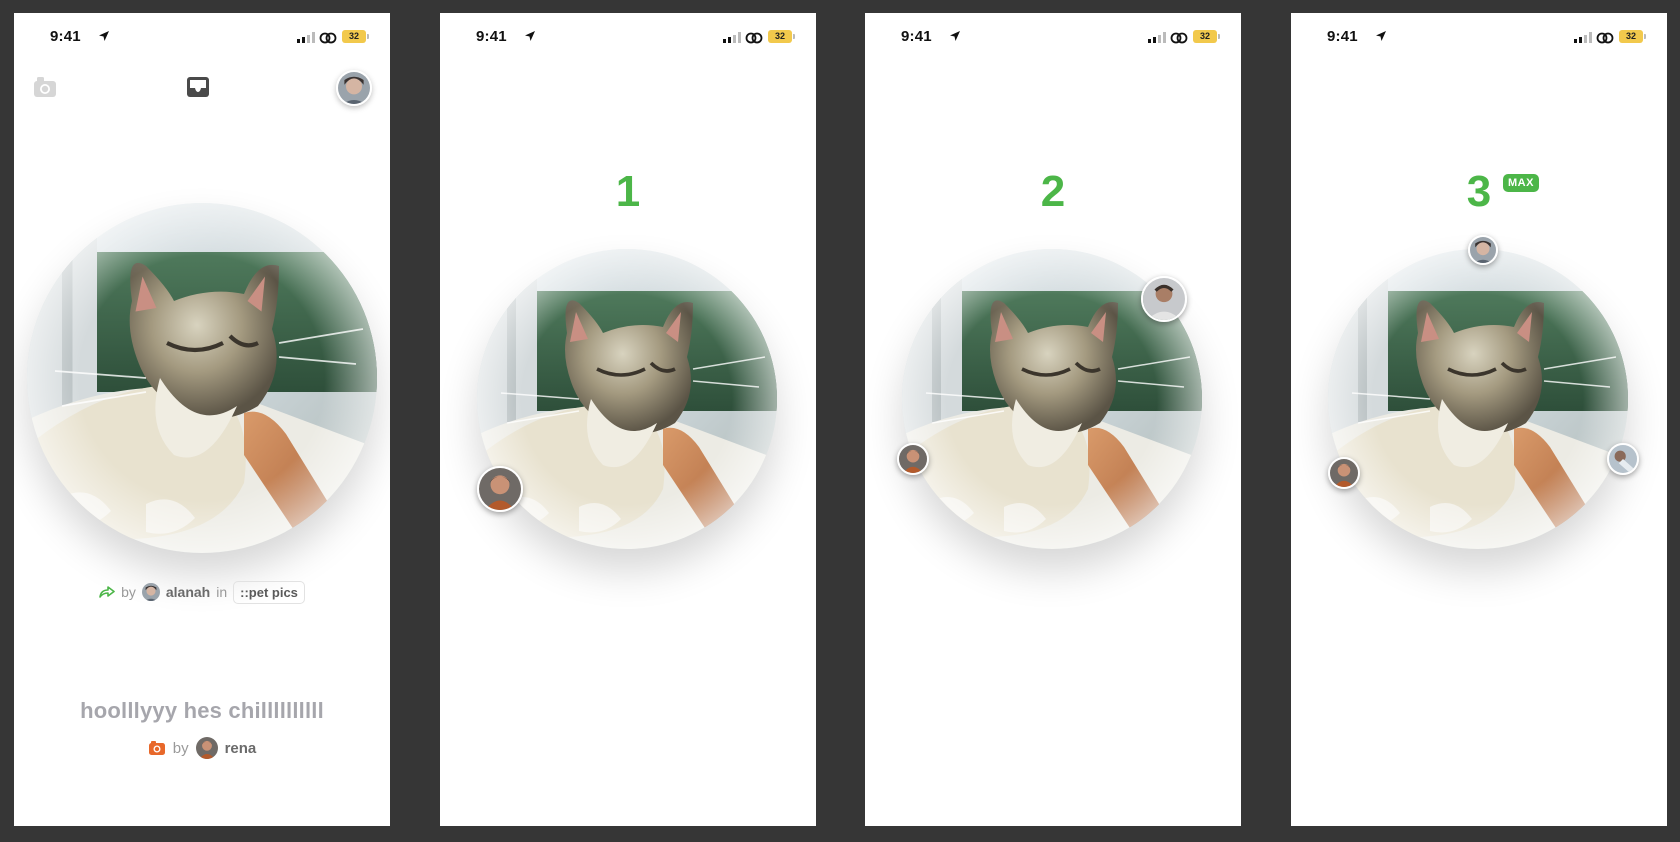  Describe the element at coordinates (107, 592) in the screenshot. I see `repost-icon` at that location.